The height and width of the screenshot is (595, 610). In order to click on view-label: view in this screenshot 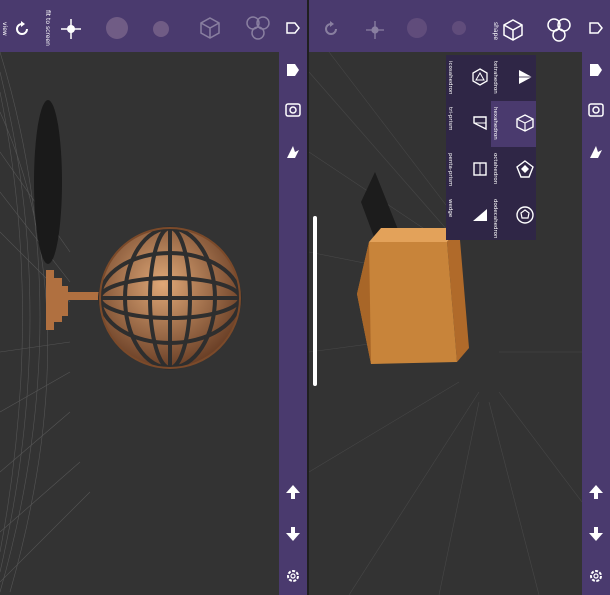, I will do `click(4, 29)`.